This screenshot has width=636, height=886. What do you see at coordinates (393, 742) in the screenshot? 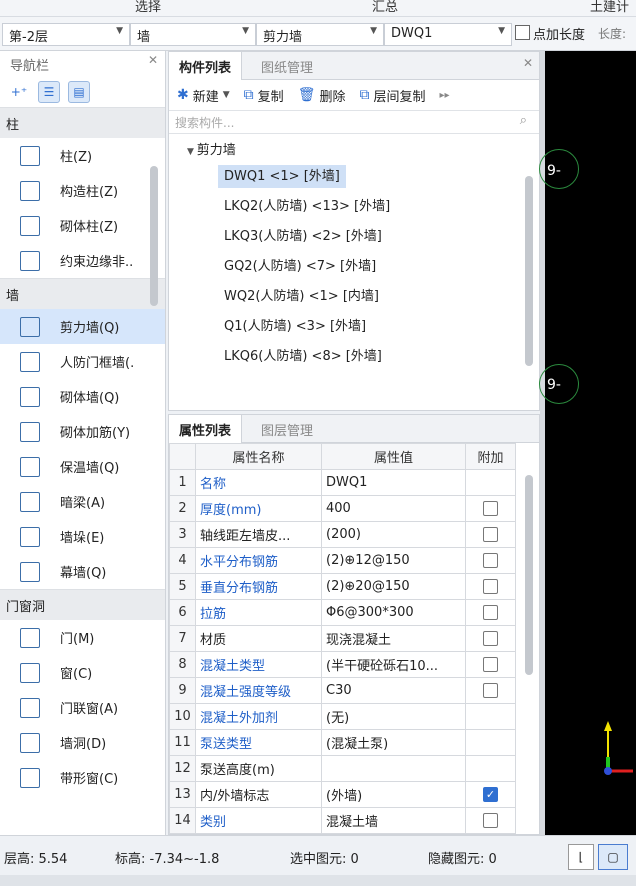
I see `property-value: (混凝土泵)` at bounding box center [393, 742].